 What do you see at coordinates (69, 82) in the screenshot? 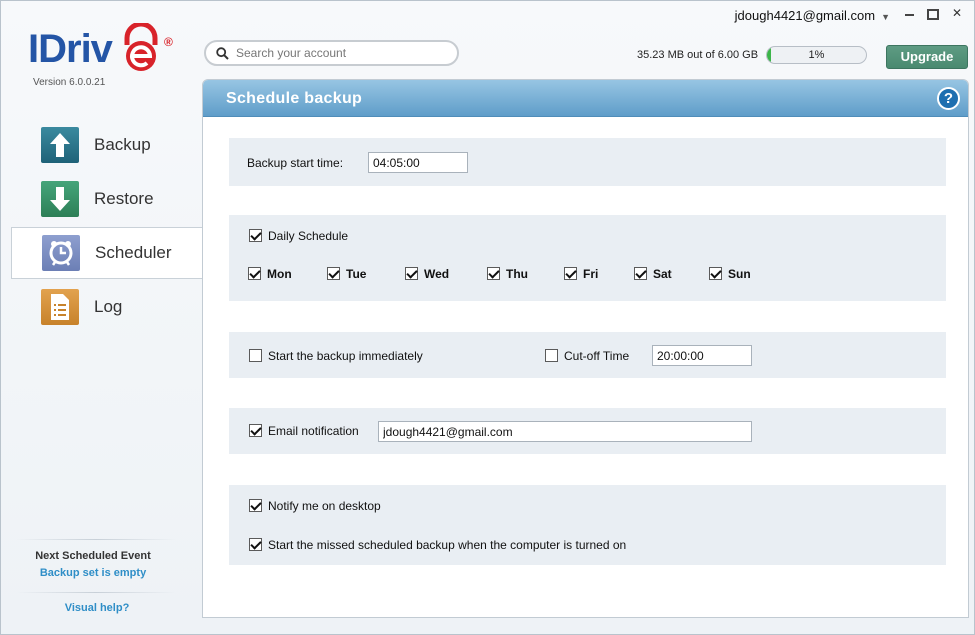
I see `version-label: Version 6.0.0.21` at bounding box center [69, 82].